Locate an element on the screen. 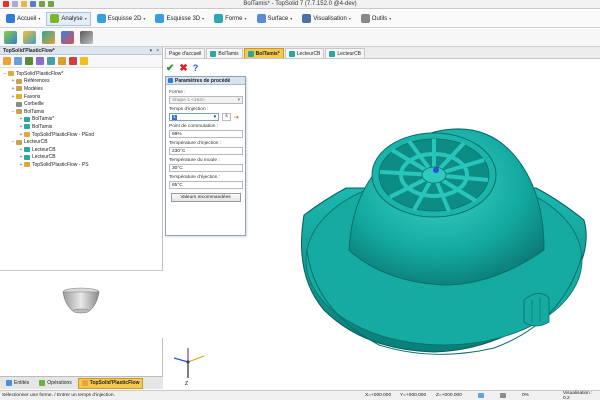 This screenshot has width=600, height=400. forme-field: Shape 1 <163> ▾ is located at coordinates (206, 100).